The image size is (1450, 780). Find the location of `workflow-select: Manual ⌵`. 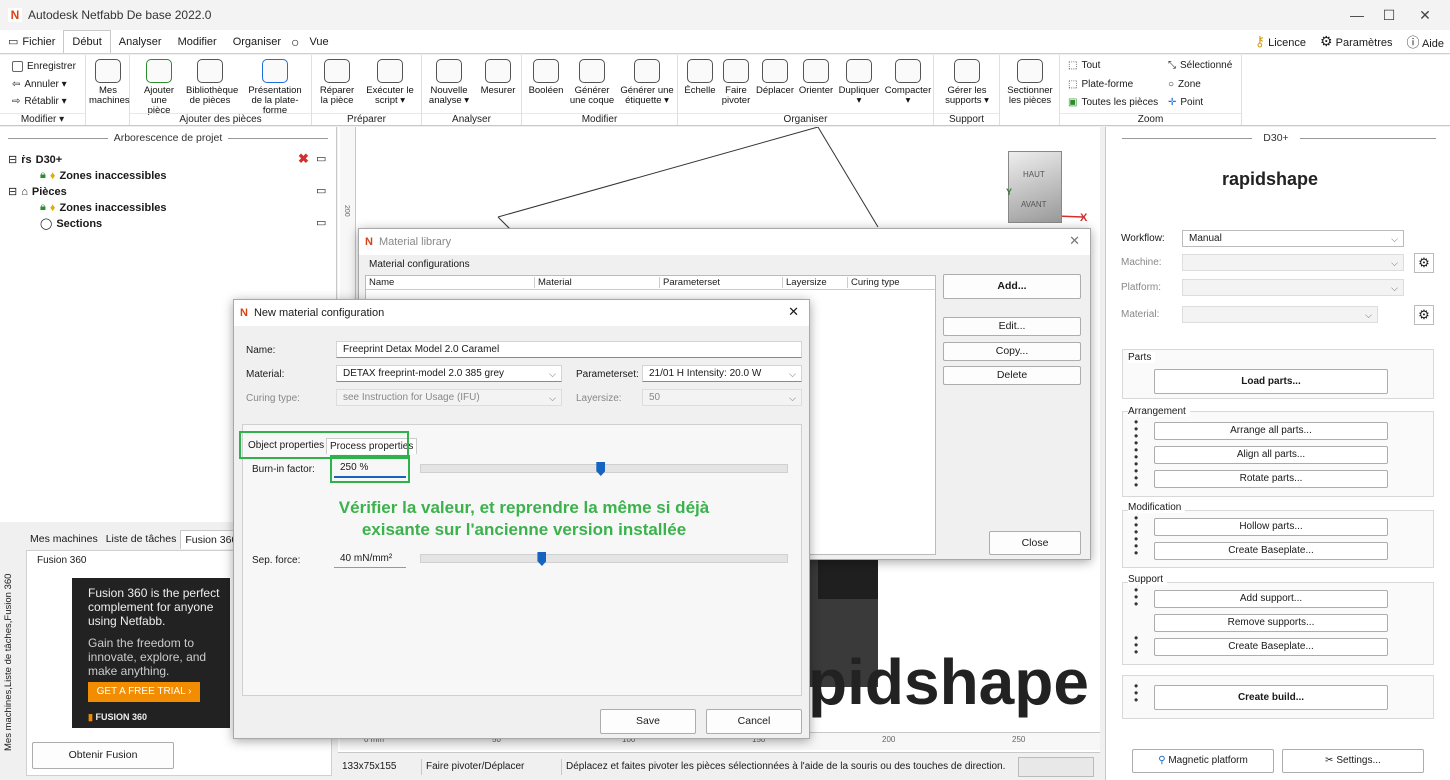

workflow-select: Manual ⌵ is located at coordinates (1293, 238).